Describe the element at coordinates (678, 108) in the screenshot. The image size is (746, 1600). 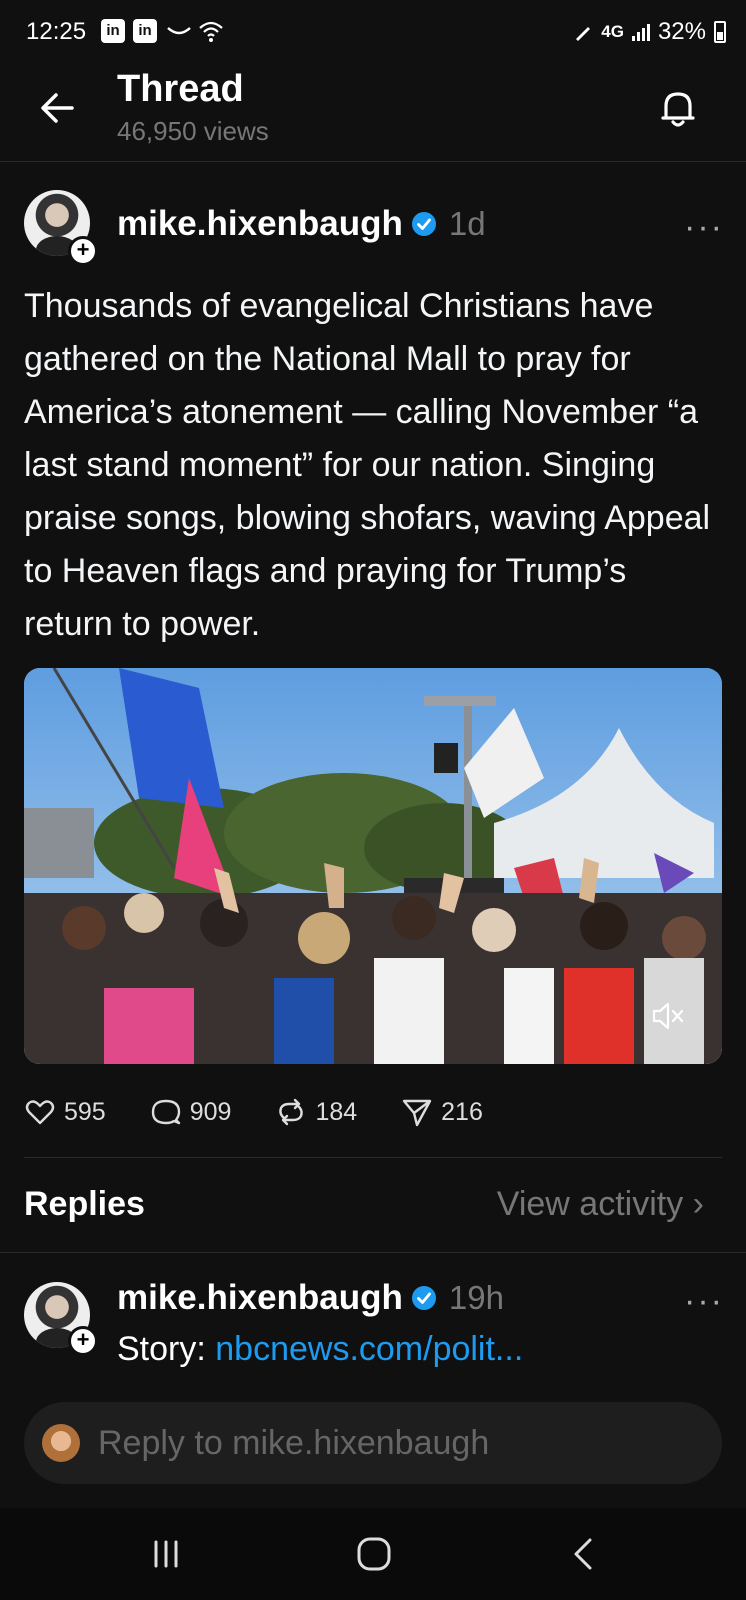
I see `bell-icon` at that location.